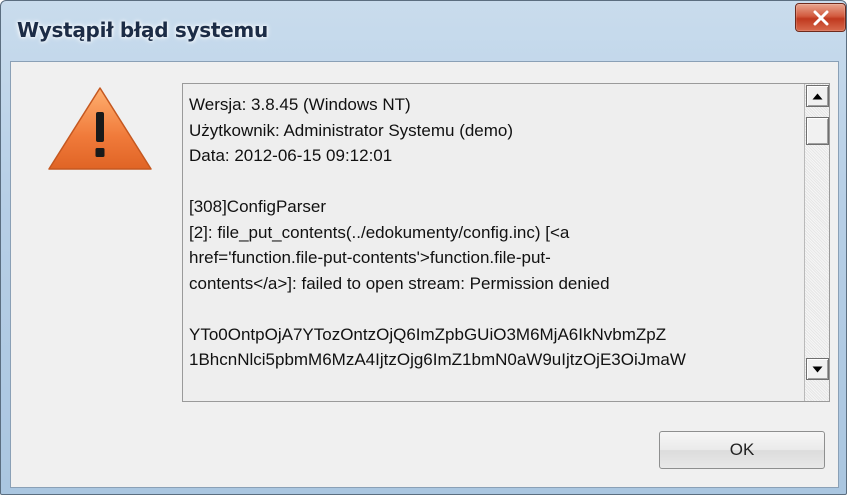 The width and height of the screenshot is (847, 495). Describe the element at coordinates (291, 155) in the screenshot. I see `error-text-line: Data: 2012-06-15 09:12:01` at that location.